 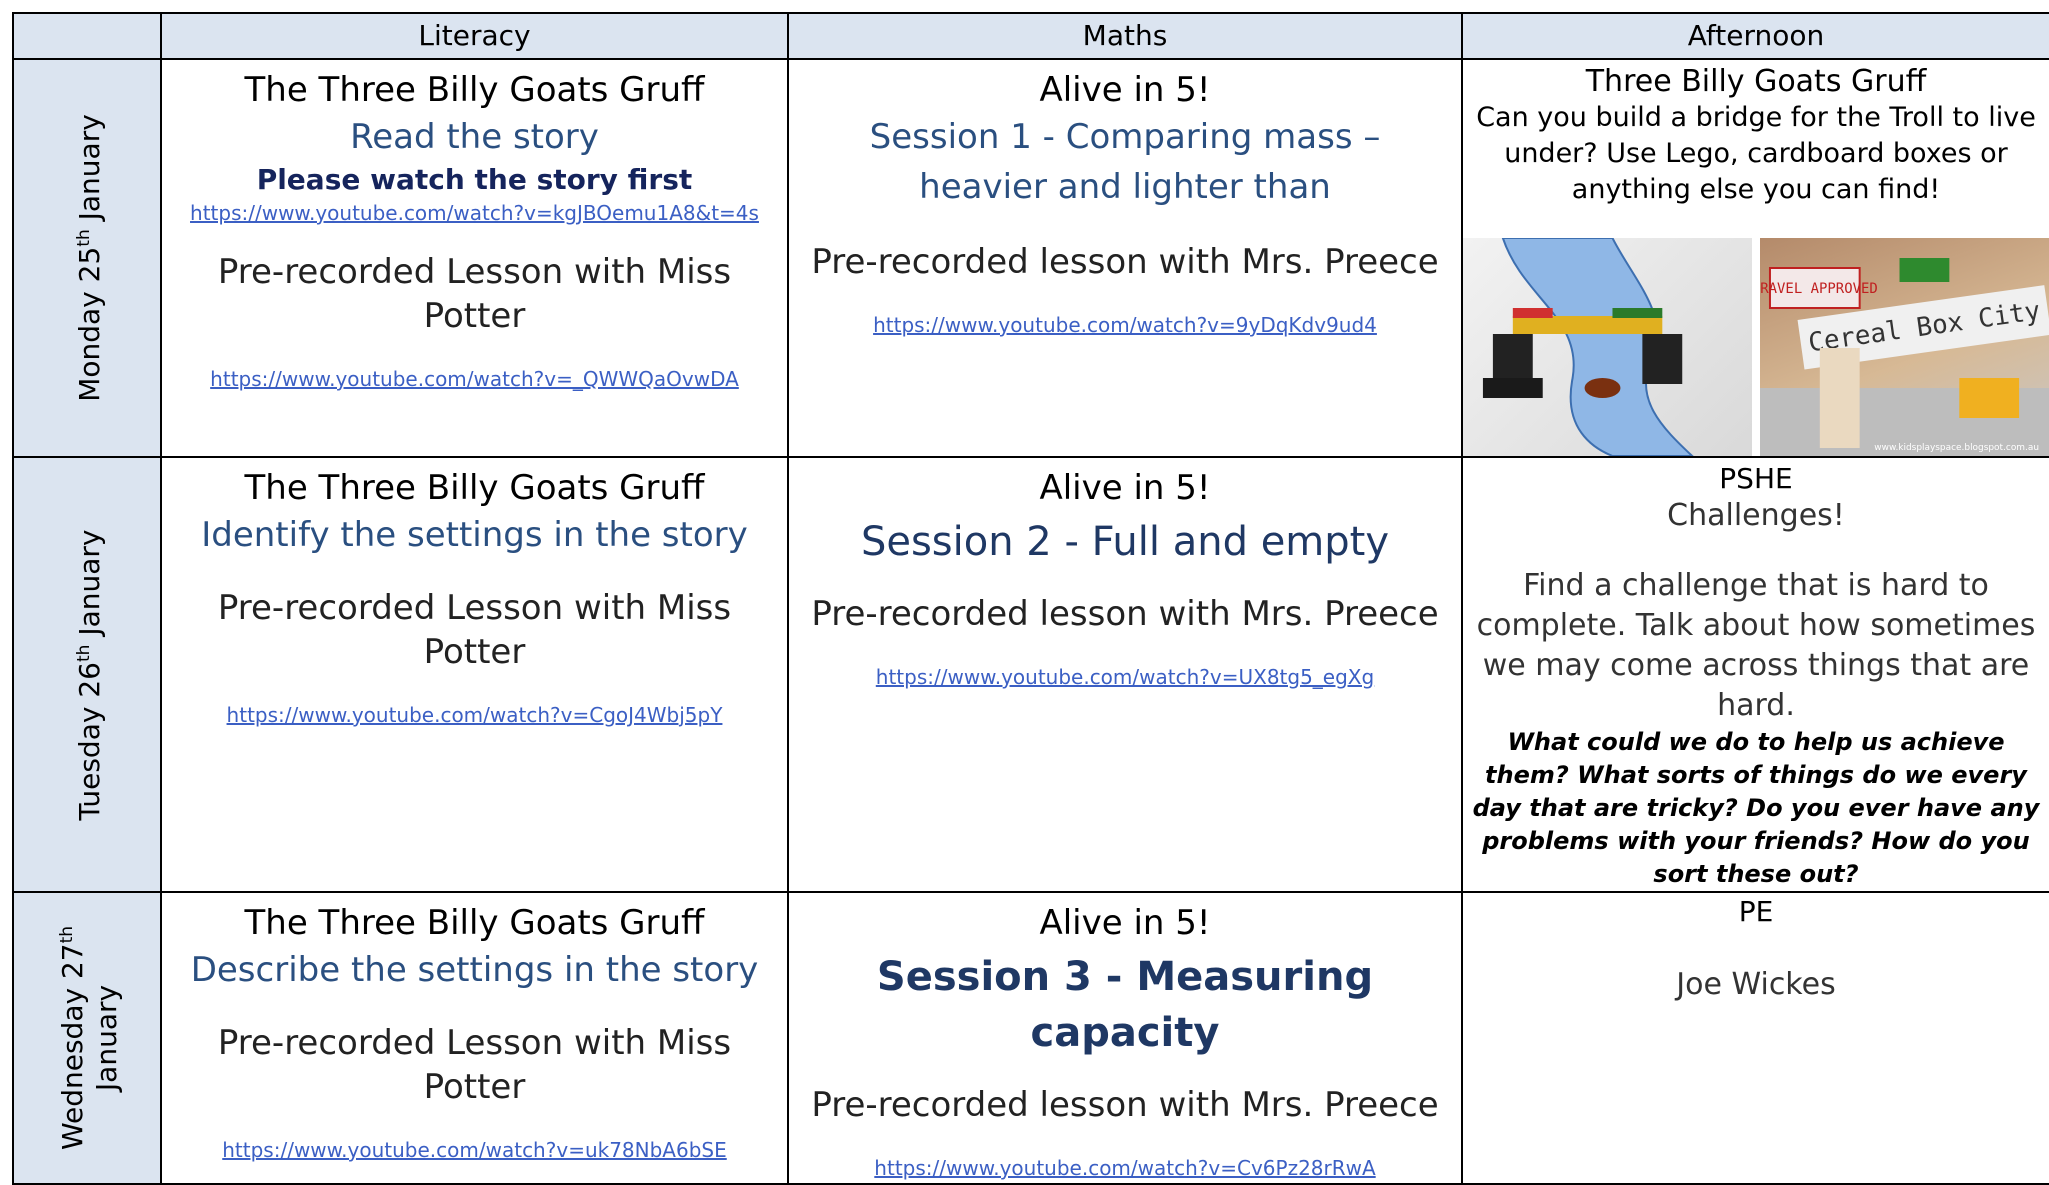 I want to click on afternoon-title: PE, so click(x=1756, y=911).